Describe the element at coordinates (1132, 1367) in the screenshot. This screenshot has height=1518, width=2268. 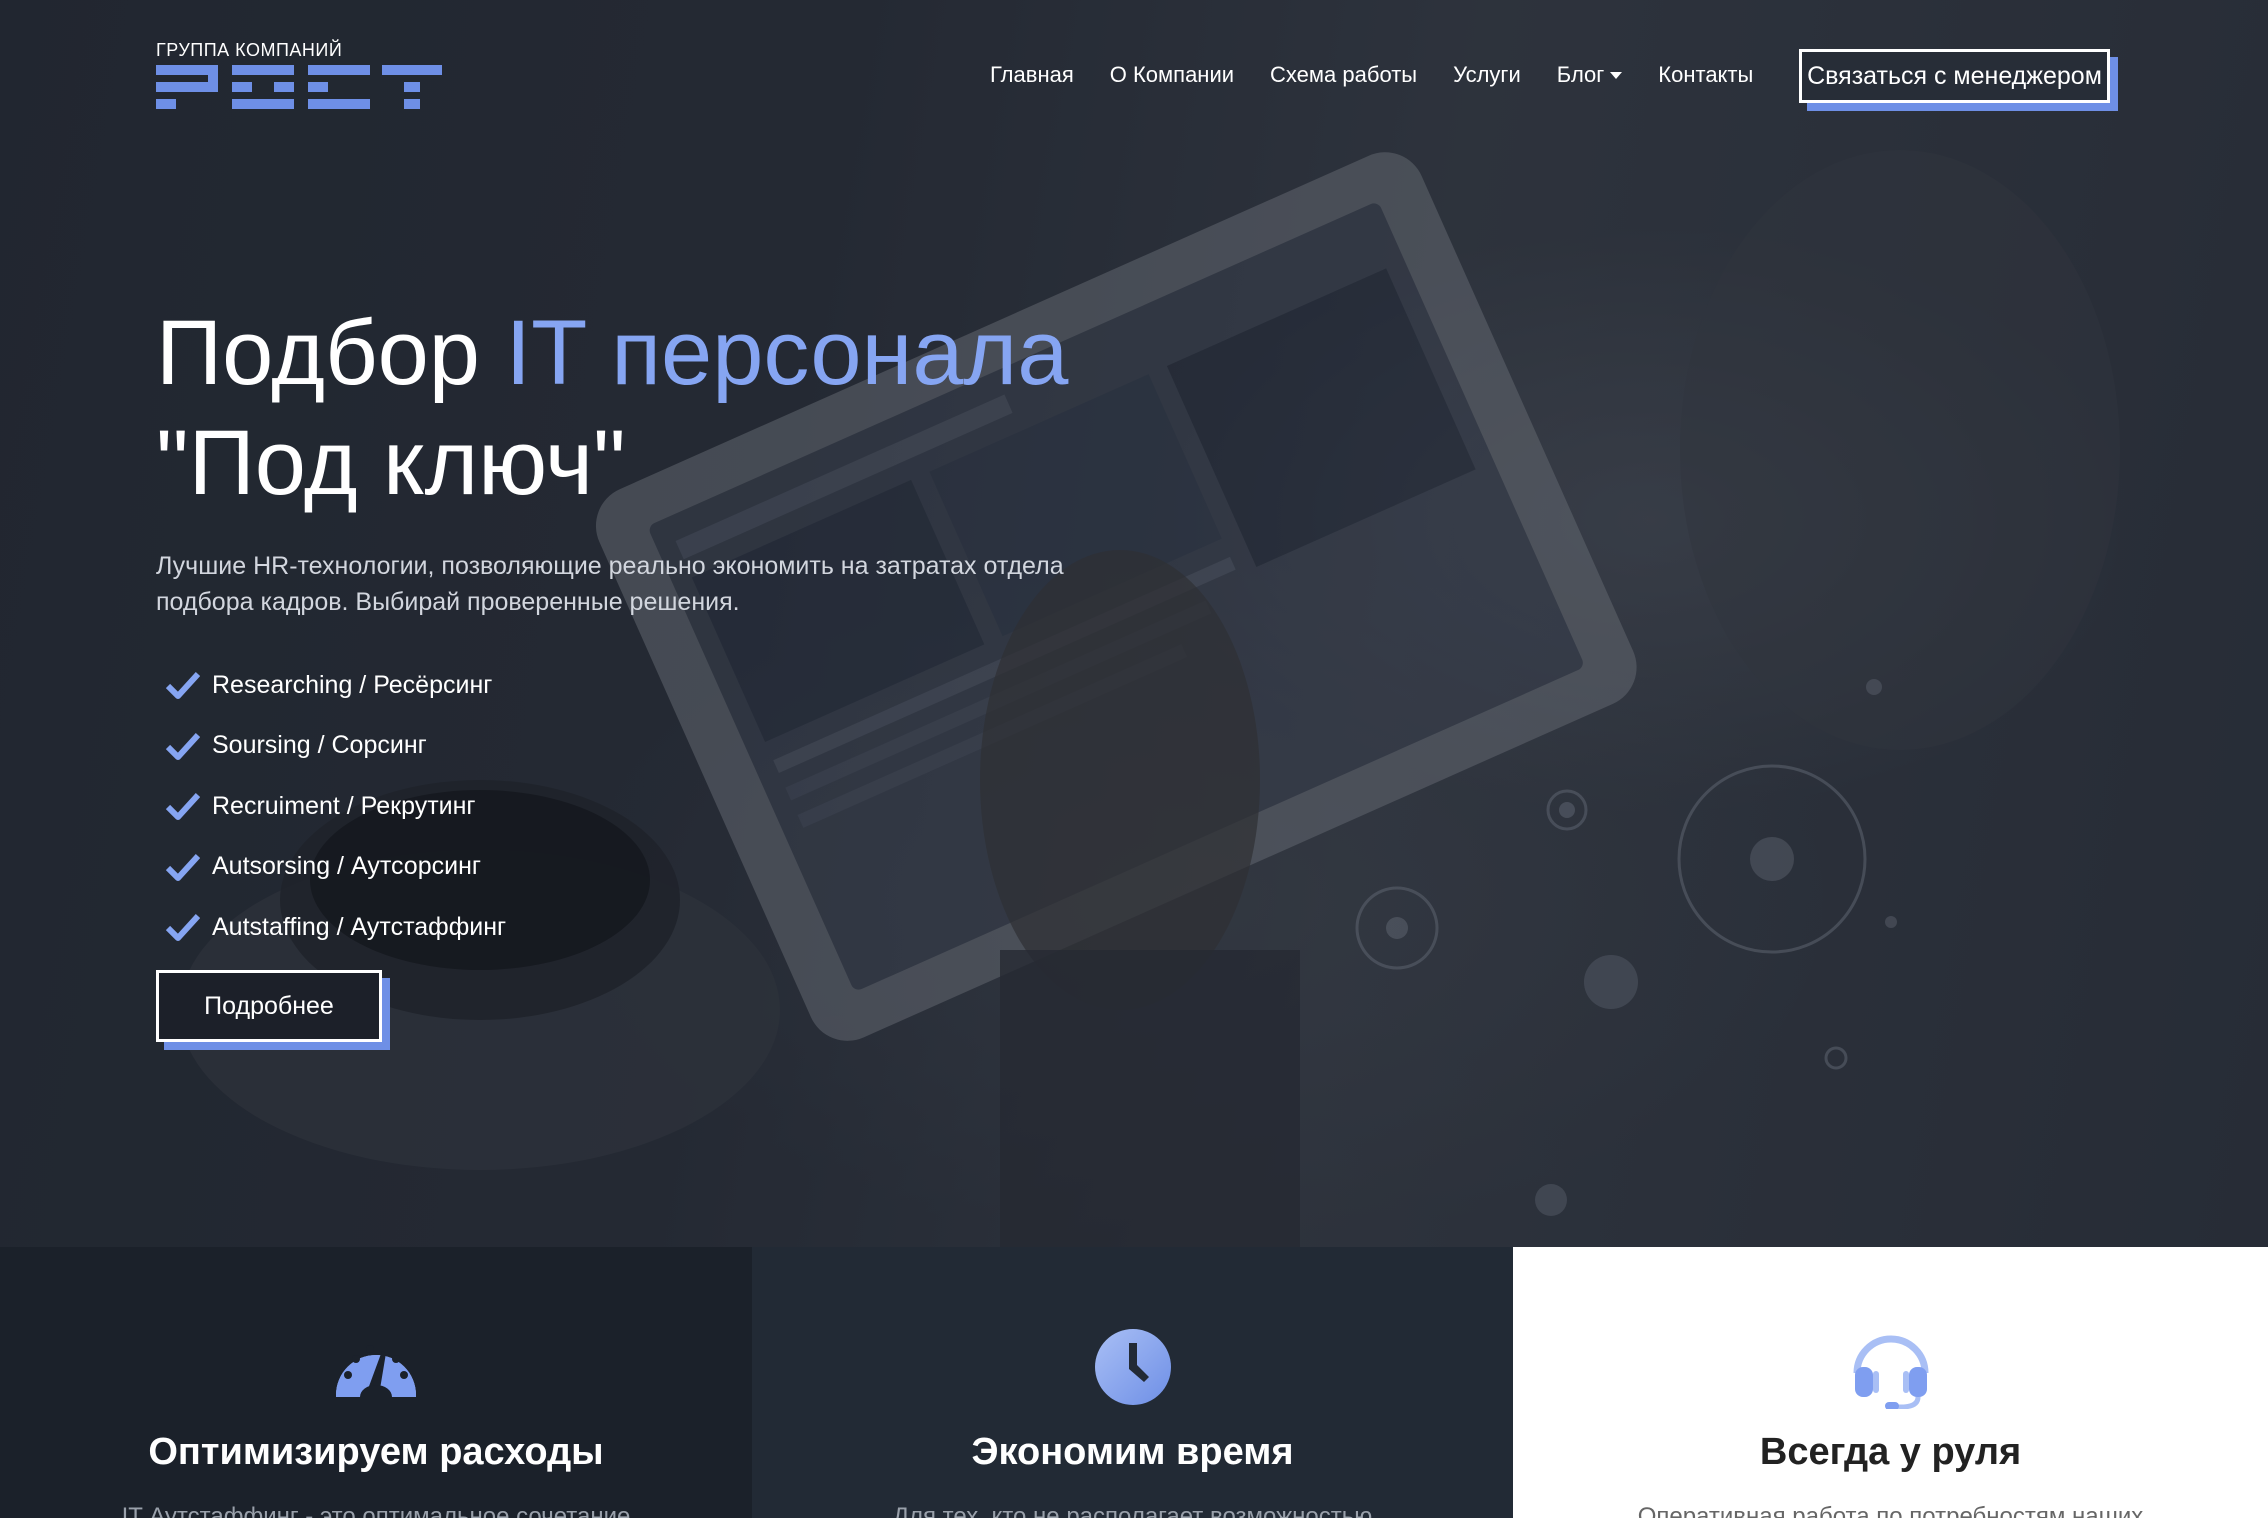
I see `clock-icon` at that location.